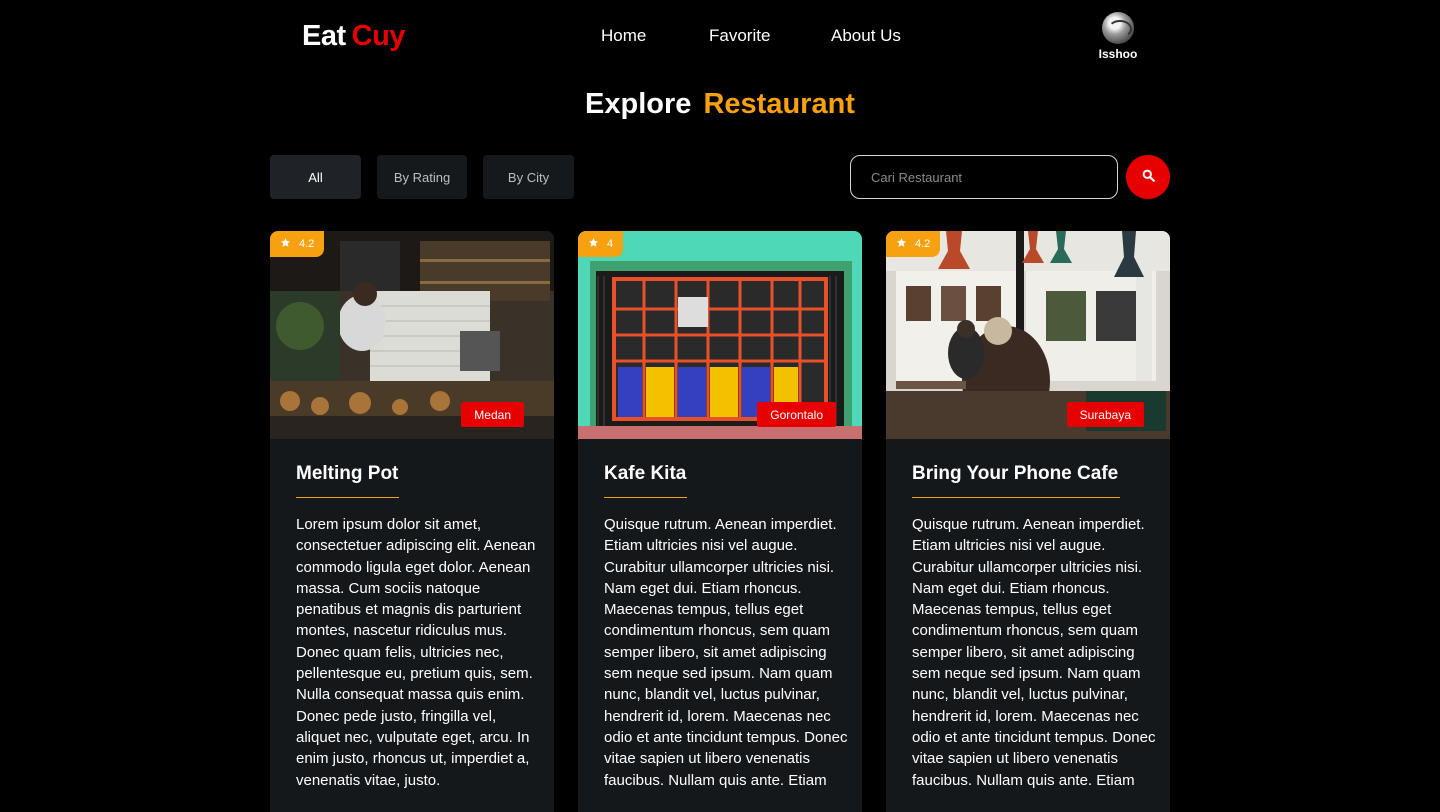 This screenshot has height=812, width=1440. What do you see at coordinates (1105, 414) in the screenshot?
I see `city-badge: Surabaya` at bounding box center [1105, 414].